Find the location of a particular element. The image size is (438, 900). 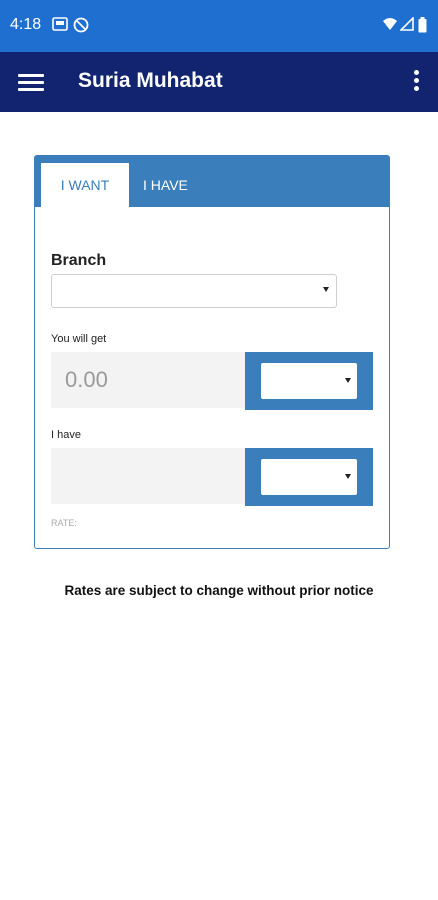

have-currency-select is located at coordinates (309, 477).